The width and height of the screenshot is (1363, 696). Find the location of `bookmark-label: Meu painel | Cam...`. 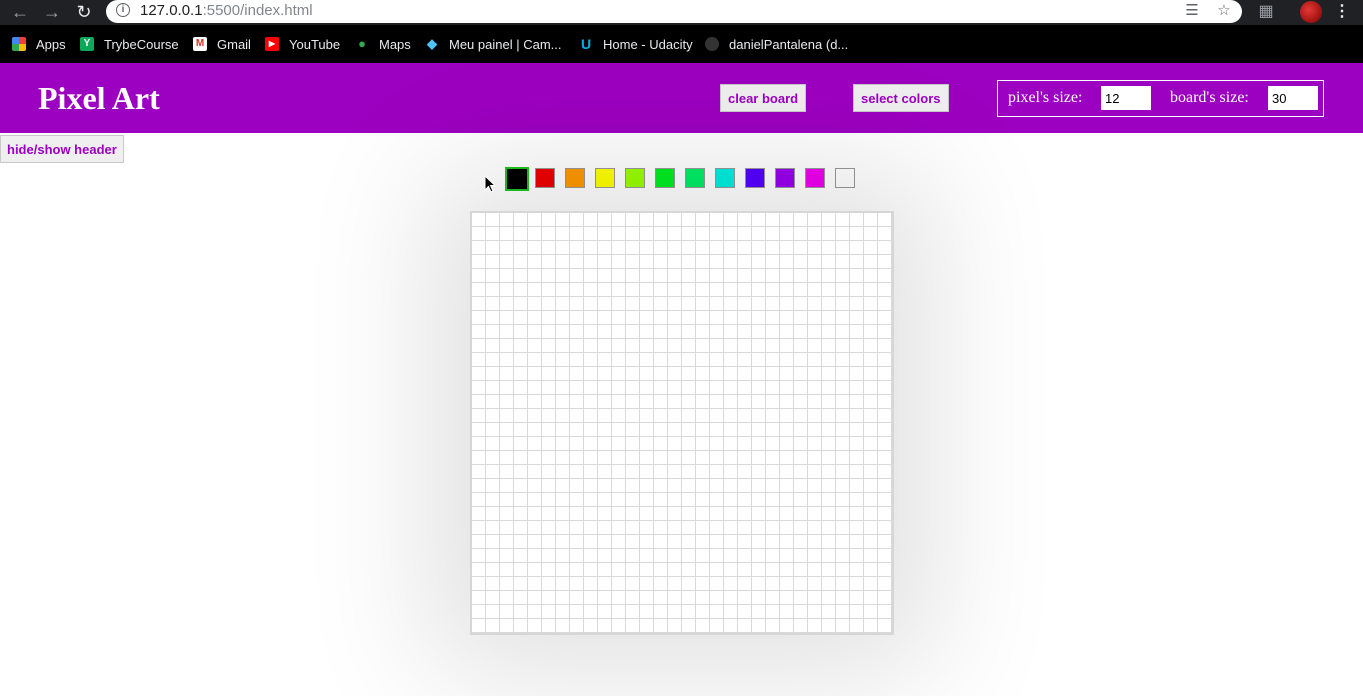

bookmark-label: Meu painel | Cam... is located at coordinates (505, 44).